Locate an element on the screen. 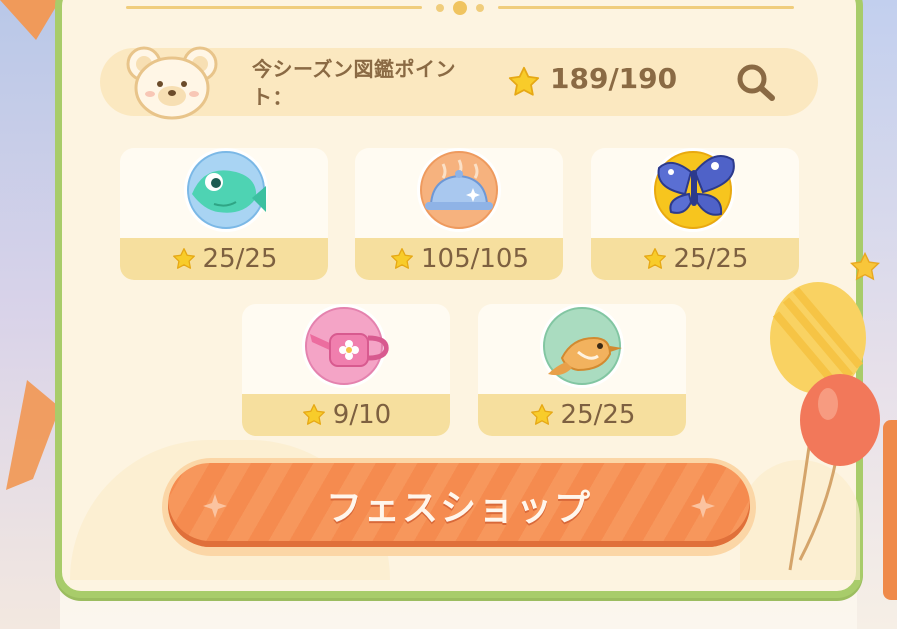 This screenshot has height=629, width=897. shop-button-face: フェスショップ is located at coordinates (459, 505).